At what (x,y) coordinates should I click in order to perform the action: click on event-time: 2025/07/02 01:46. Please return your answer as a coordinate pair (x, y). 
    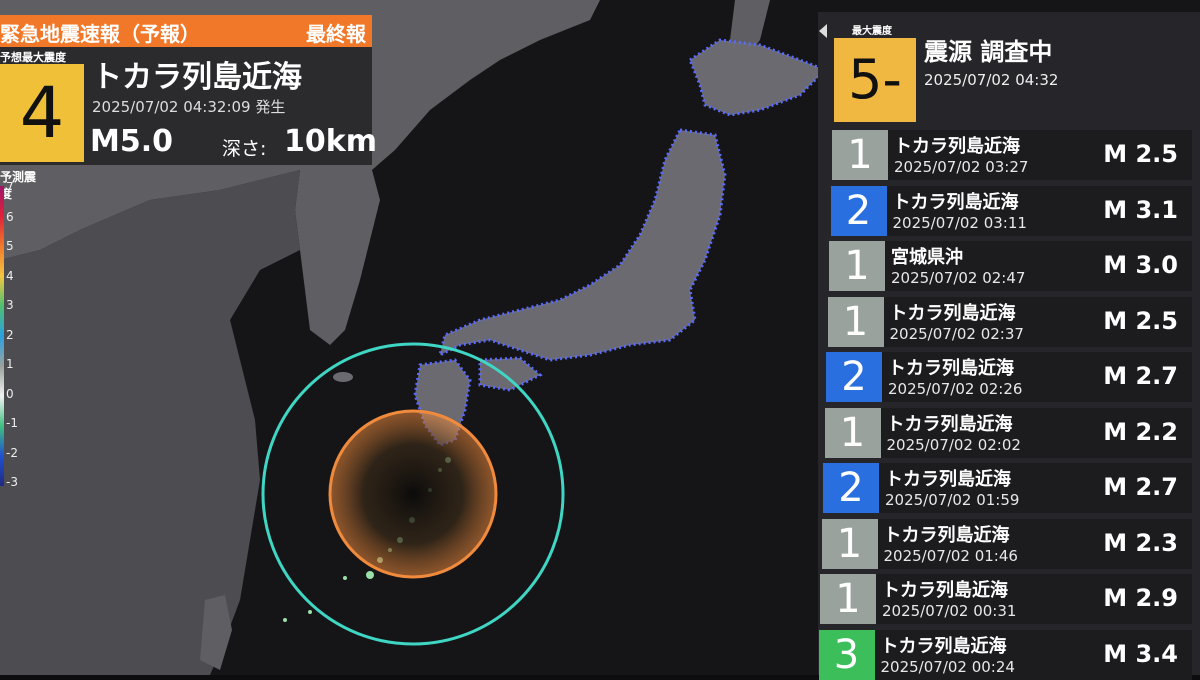
    Looking at the image, I should click on (950, 555).